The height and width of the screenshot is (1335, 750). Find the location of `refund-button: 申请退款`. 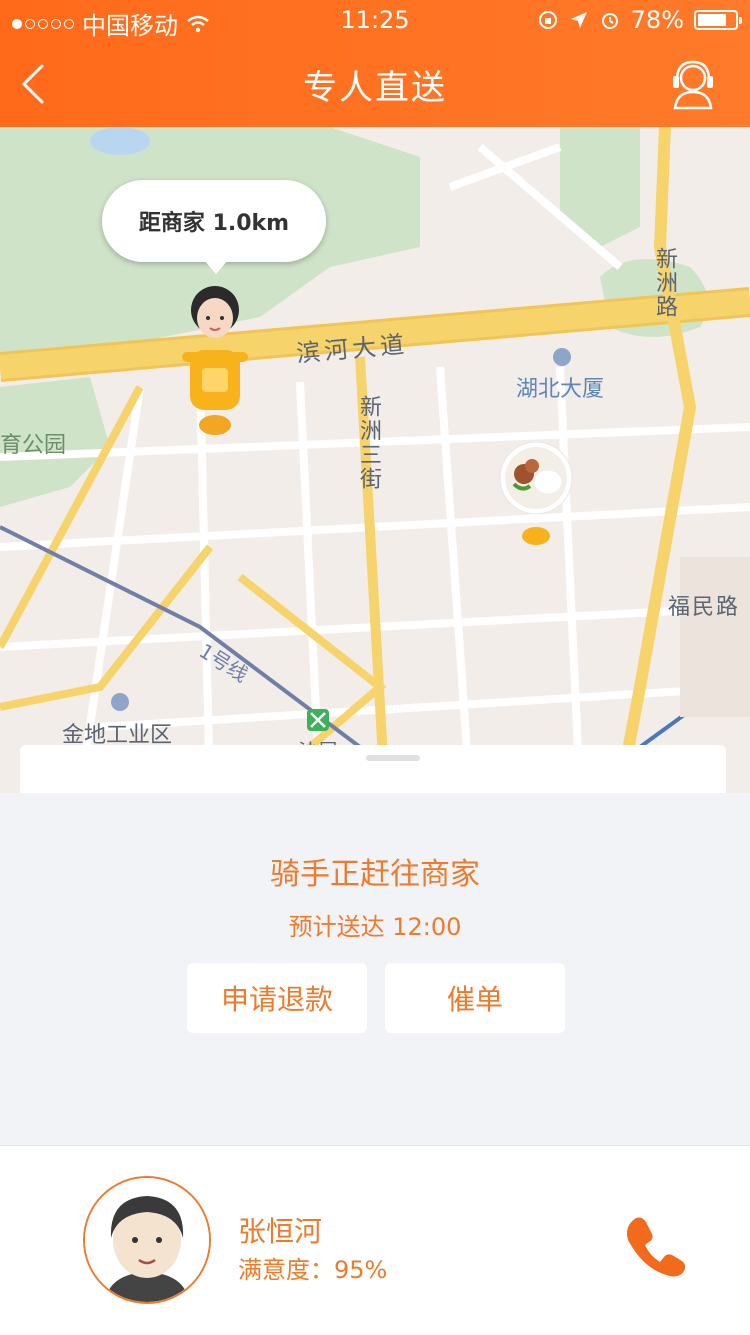

refund-button: 申请退款 is located at coordinates (277, 998).